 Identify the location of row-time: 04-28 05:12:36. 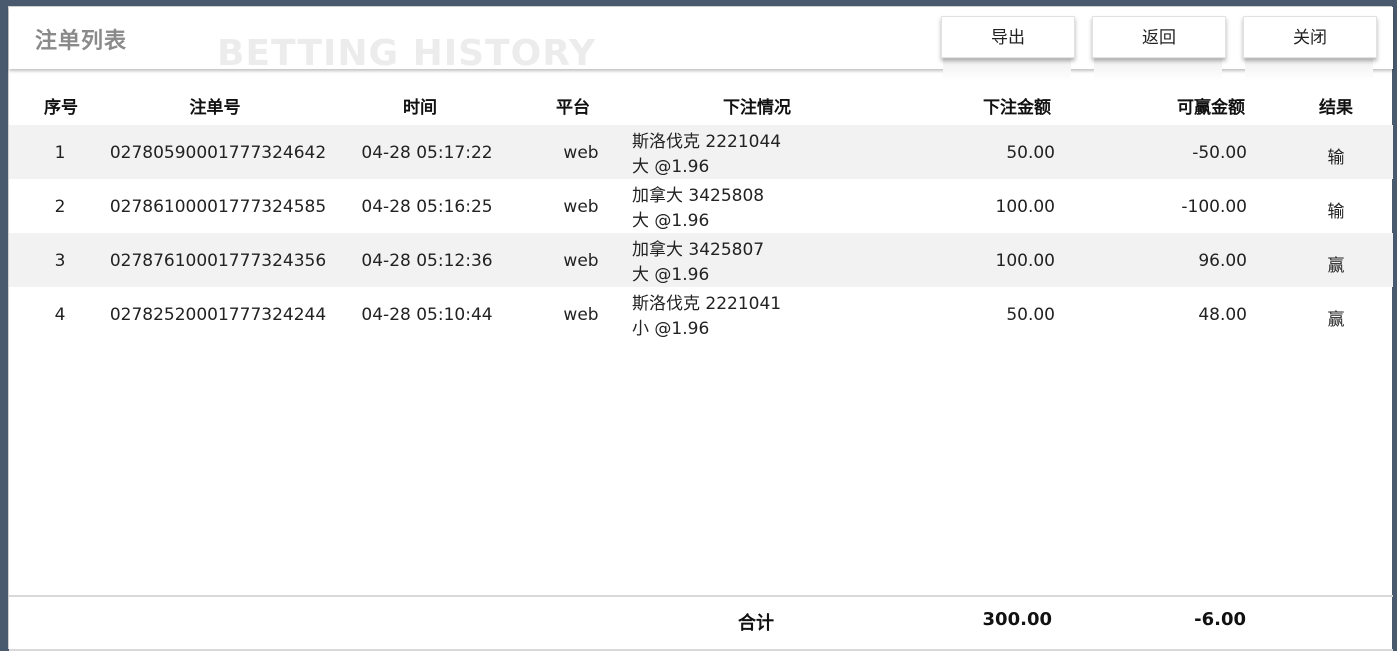
(427, 261).